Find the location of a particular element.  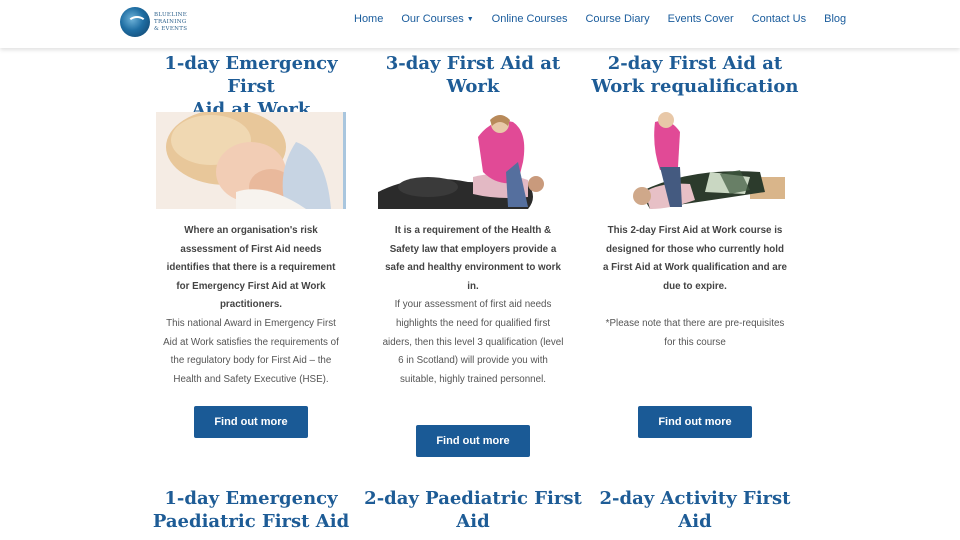

nav-our-courses-label: Our Courses is located at coordinates (432, 19).